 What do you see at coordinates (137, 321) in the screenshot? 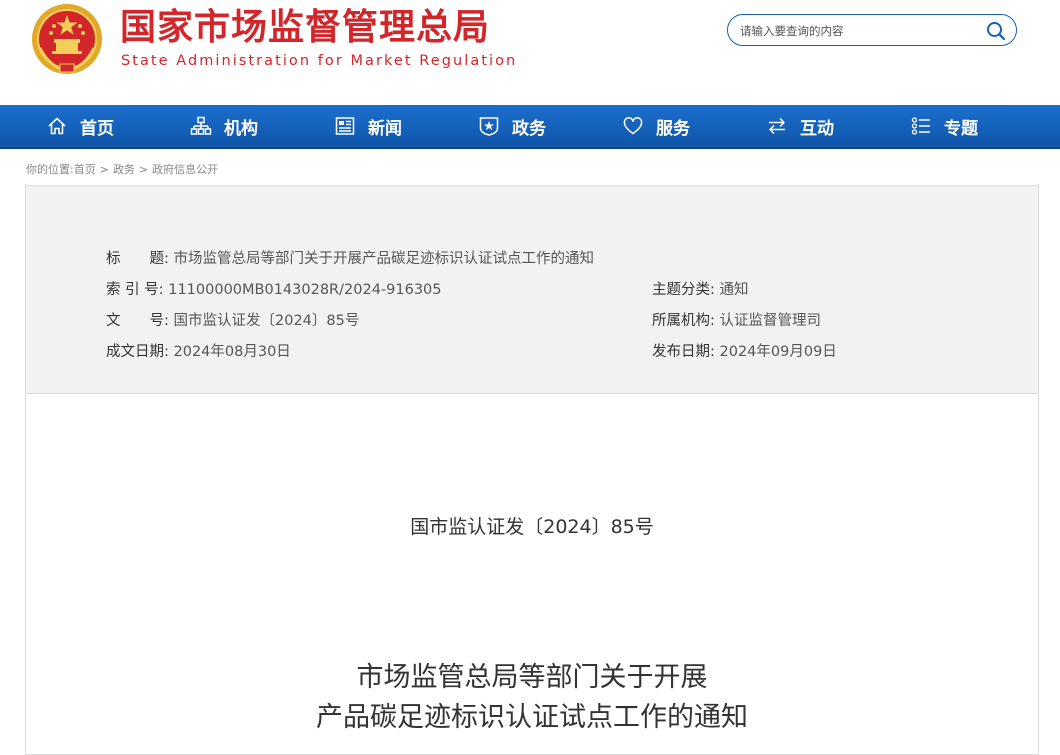
I see `meta-docno-label: 文 号:` at bounding box center [137, 321].